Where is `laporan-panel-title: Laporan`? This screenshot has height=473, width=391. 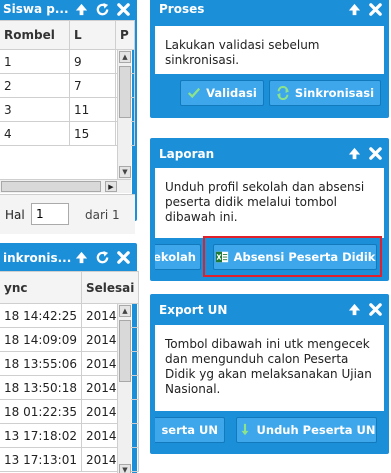 laporan-panel-title: Laporan is located at coordinates (187, 154).